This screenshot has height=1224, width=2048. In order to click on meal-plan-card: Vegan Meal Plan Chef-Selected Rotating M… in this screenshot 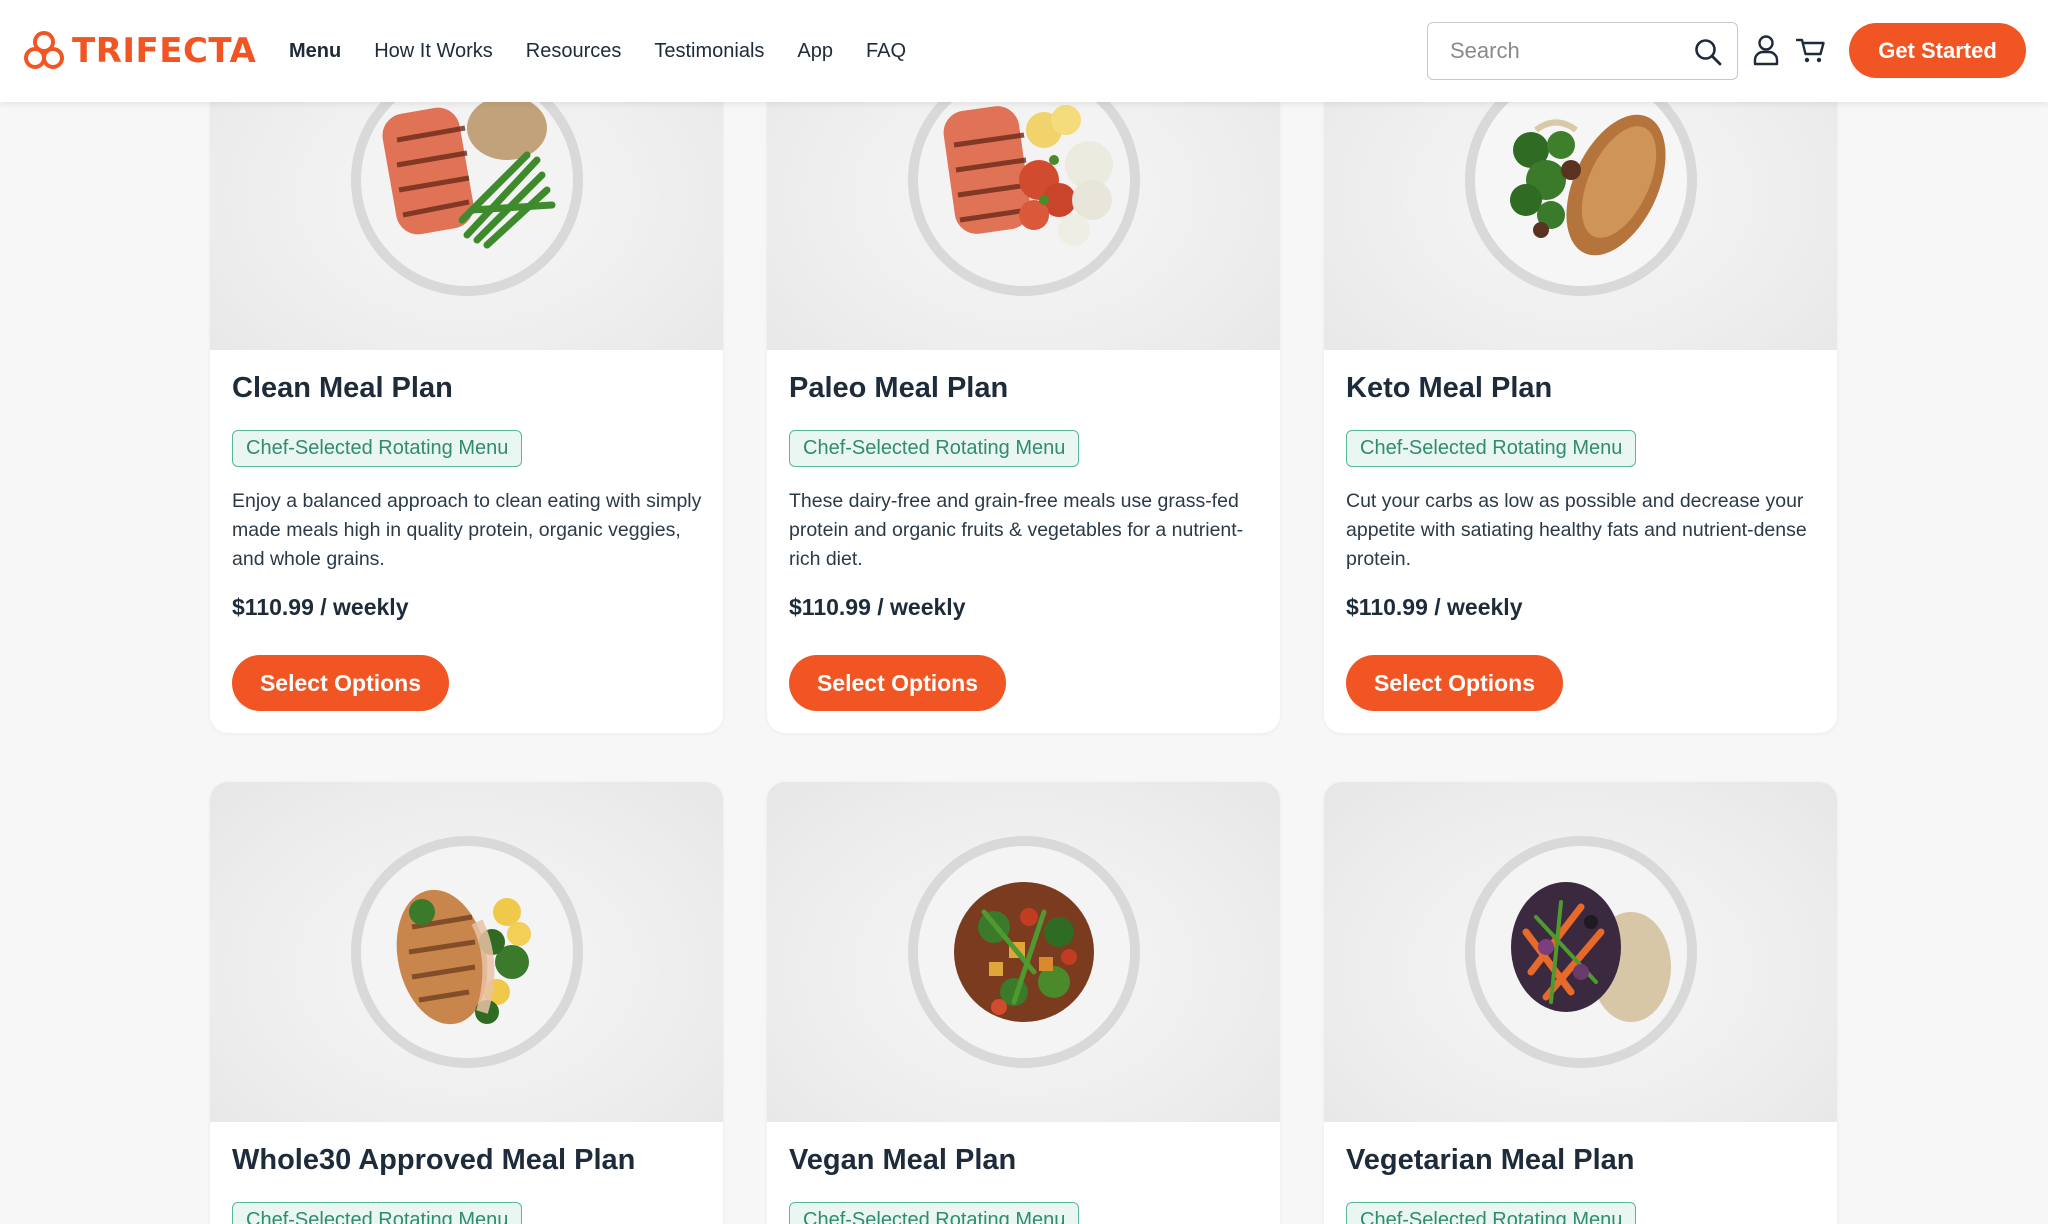, I will do `click(1023, 1003)`.